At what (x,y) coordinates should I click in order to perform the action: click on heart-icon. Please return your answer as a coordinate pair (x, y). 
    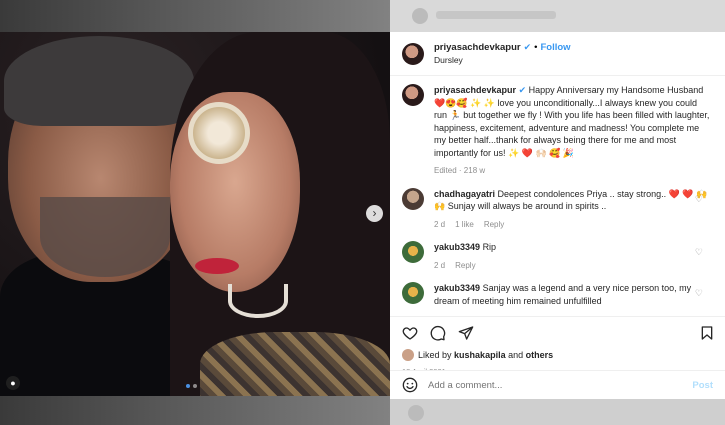
    Looking at the image, I should click on (410, 333).